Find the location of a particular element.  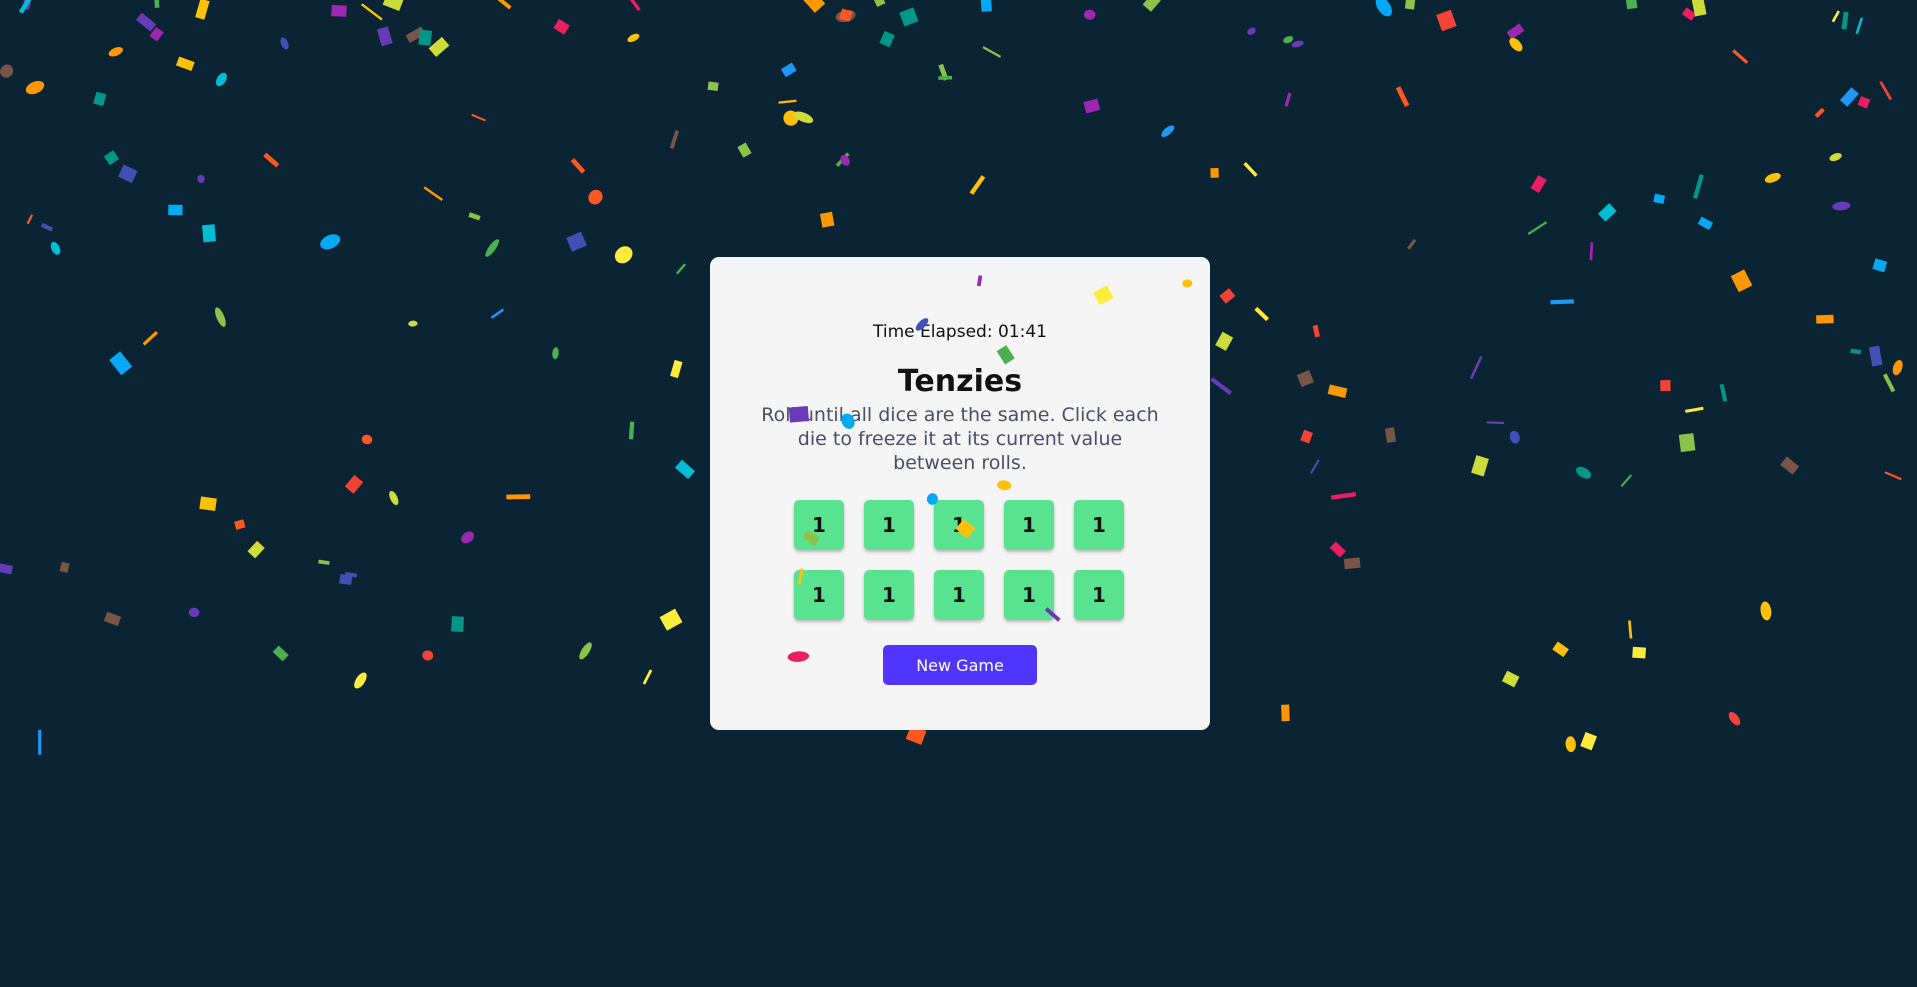

page-title: Tenzies is located at coordinates (960, 381).